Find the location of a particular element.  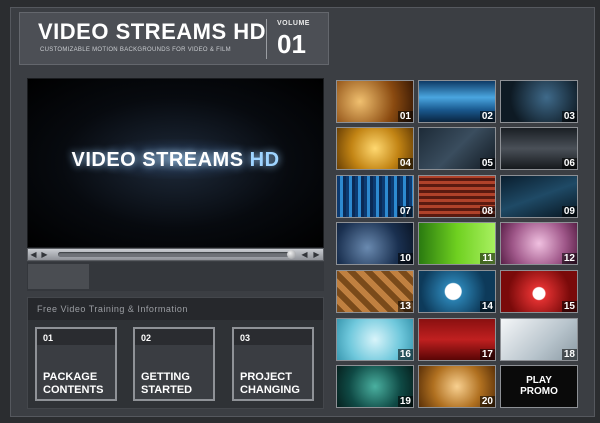

play-promo-button: PLAY PROMO is located at coordinates (539, 386).